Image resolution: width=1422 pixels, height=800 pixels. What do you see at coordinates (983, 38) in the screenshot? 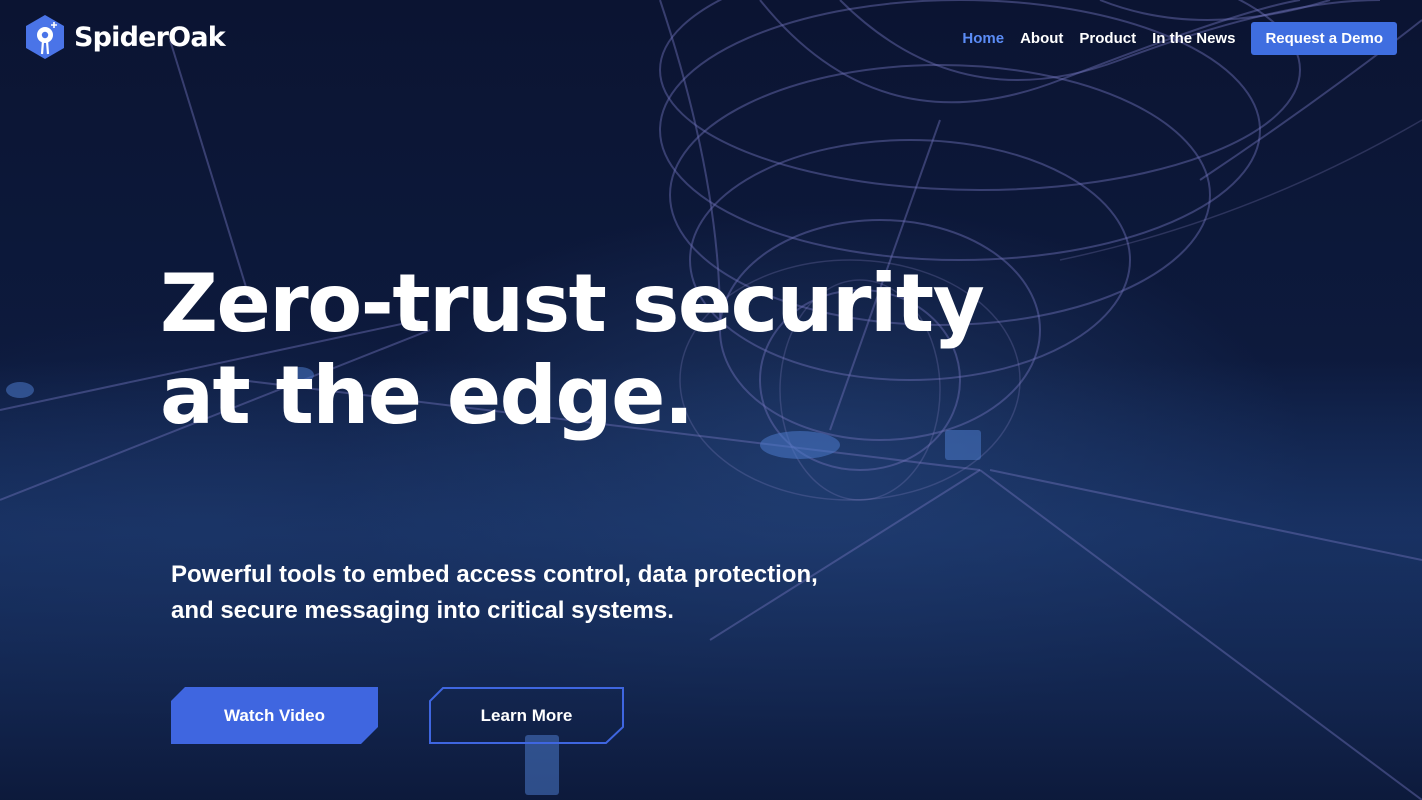
I see `nav-link-home: Home` at bounding box center [983, 38].